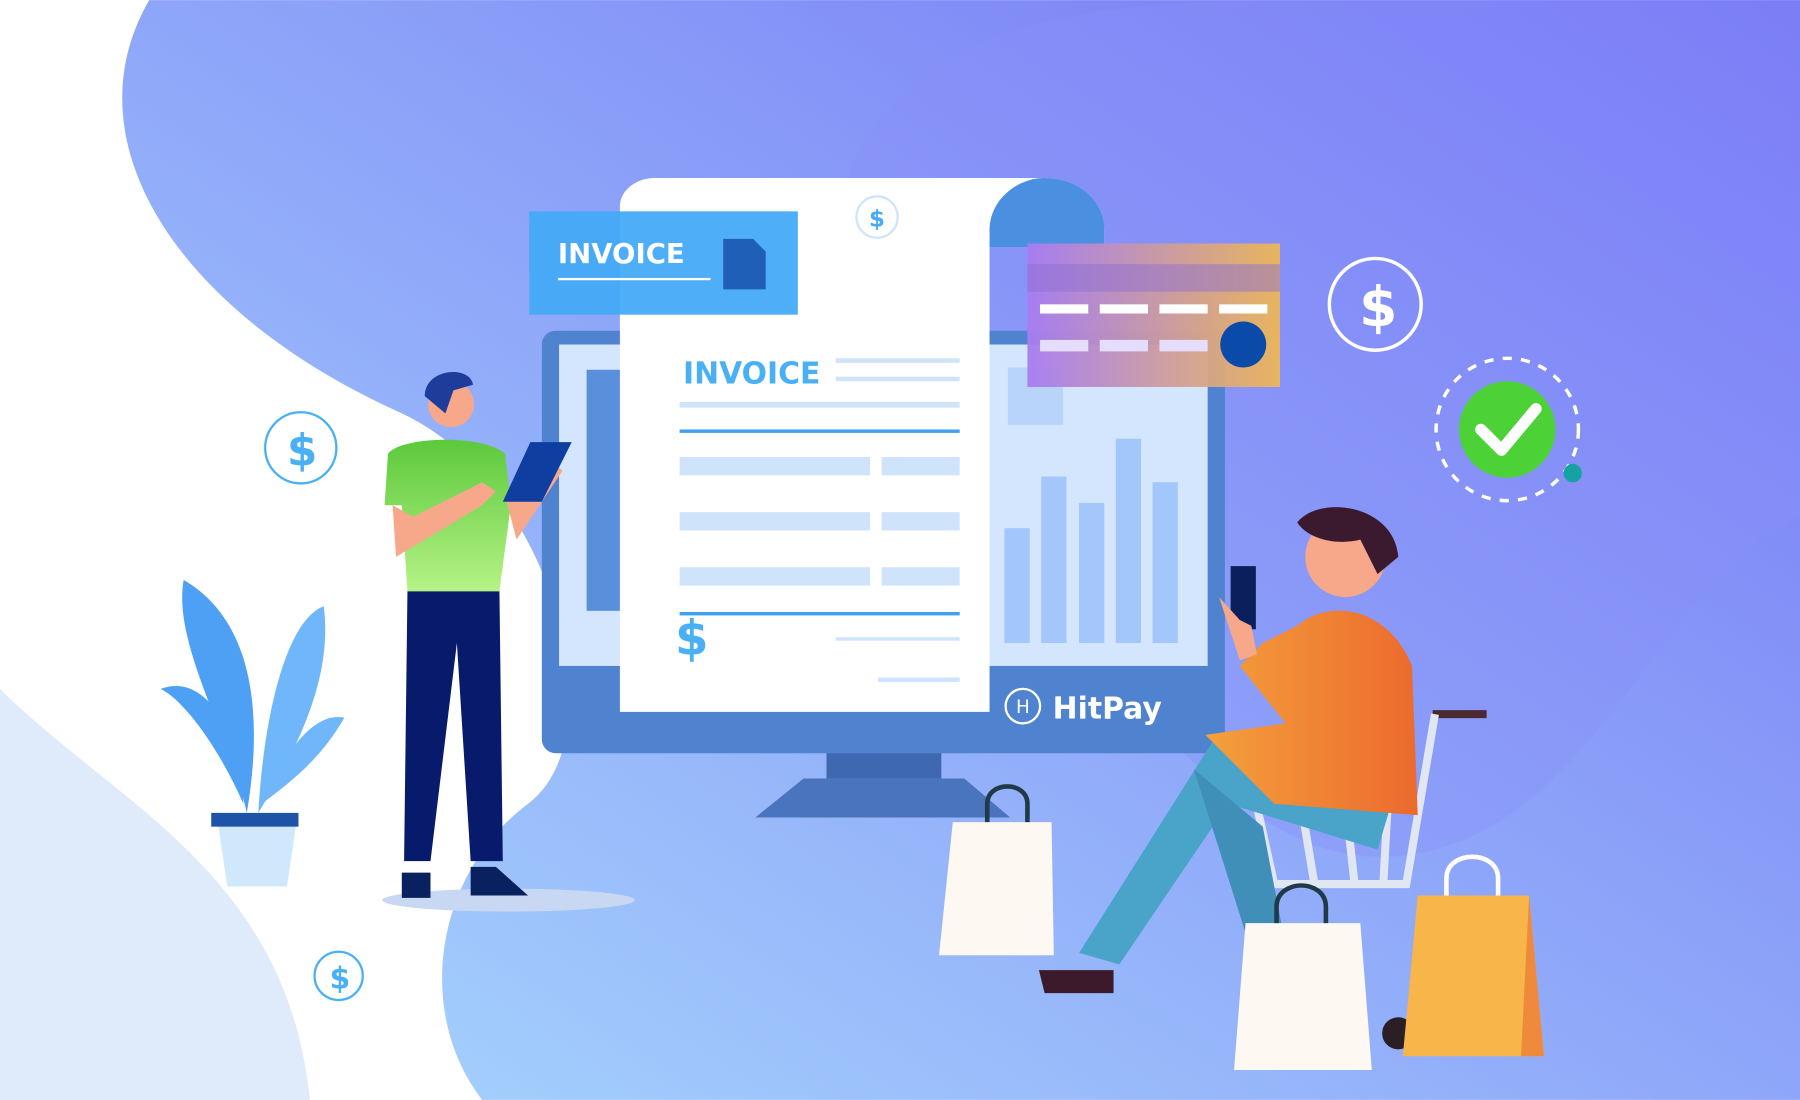 The height and width of the screenshot is (1100, 1800). What do you see at coordinates (751, 374) in the screenshot?
I see `invoice-doc-title: INVOICE` at bounding box center [751, 374].